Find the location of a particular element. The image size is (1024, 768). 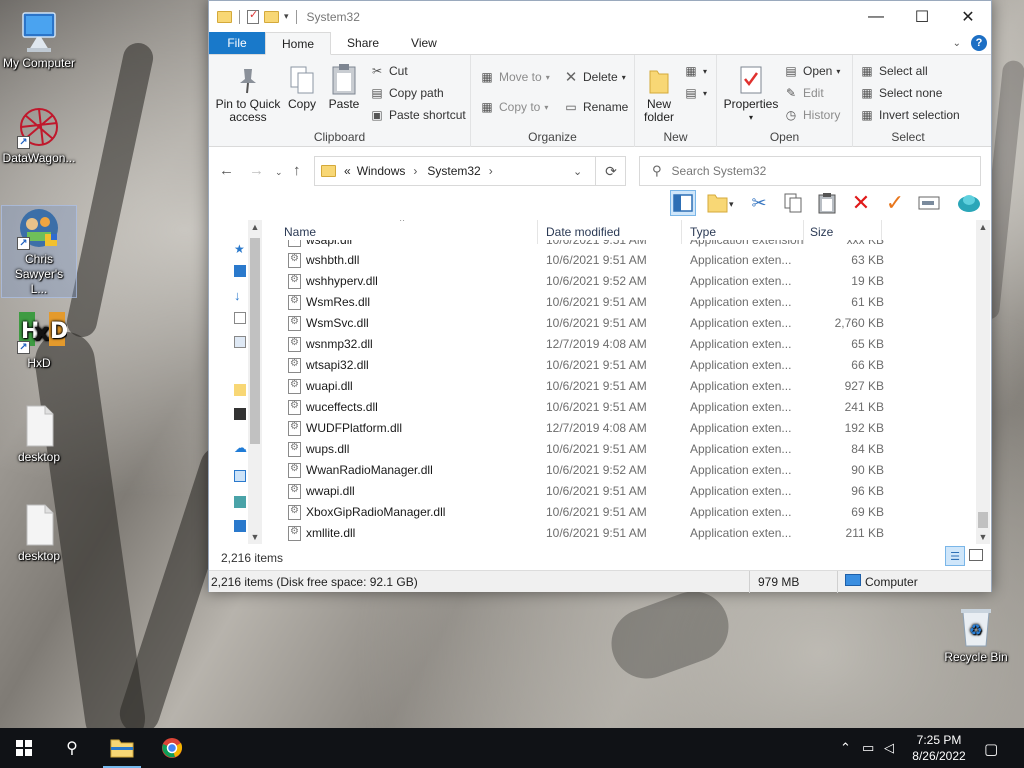

maximize-button: ☐ is located at coordinates (922, 16).